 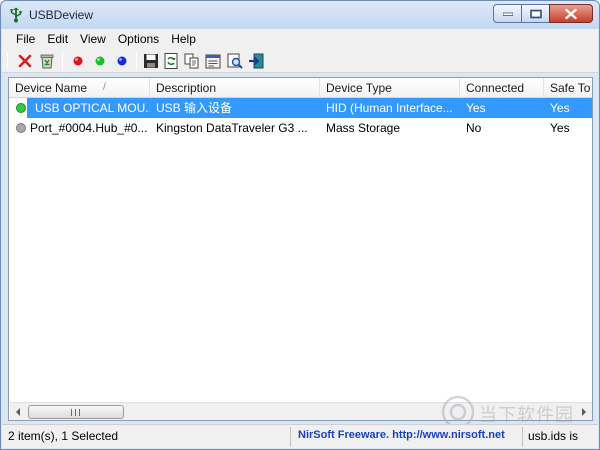 What do you see at coordinates (18, 412) in the screenshot?
I see `scroll-left-icon` at bounding box center [18, 412].